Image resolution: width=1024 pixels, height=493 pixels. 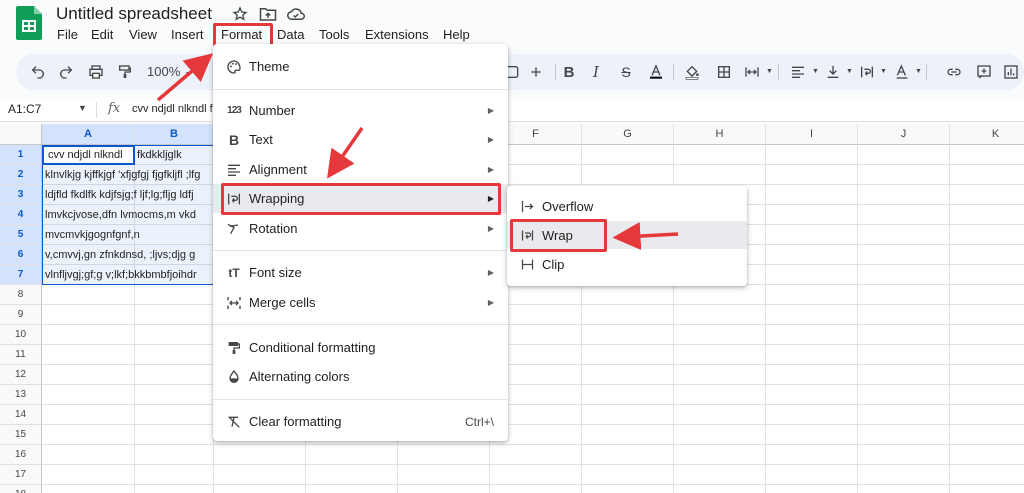 I want to click on row-header-8: 8, so click(x=21, y=295).